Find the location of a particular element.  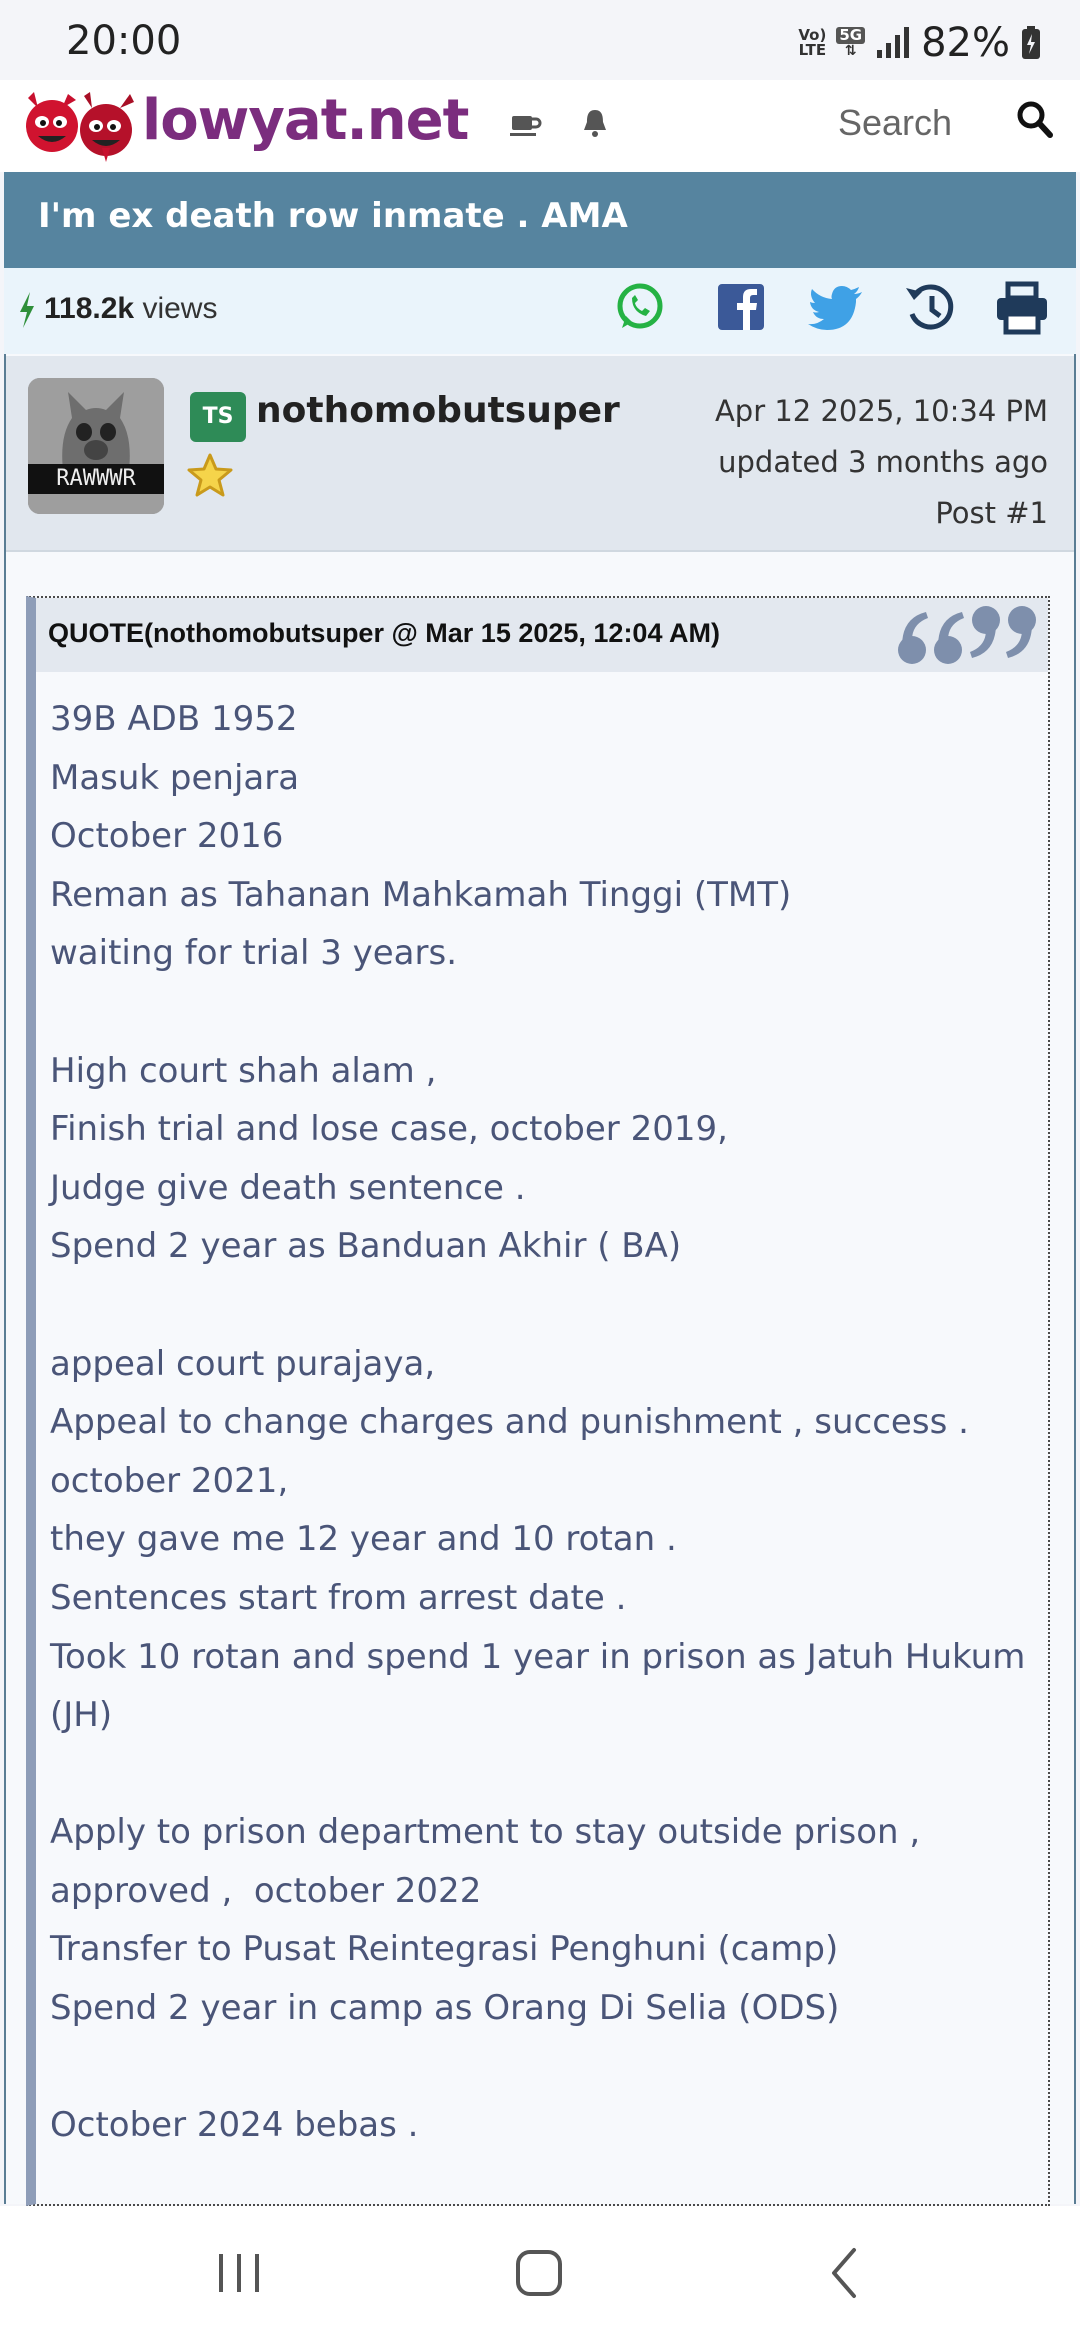

avatar-image is located at coordinates (96, 446).